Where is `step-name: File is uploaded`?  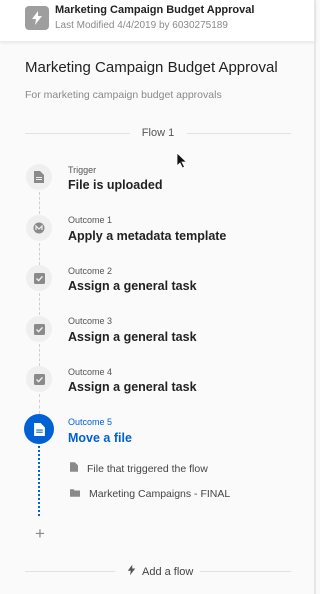 step-name: File is uploaded is located at coordinates (115, 185).